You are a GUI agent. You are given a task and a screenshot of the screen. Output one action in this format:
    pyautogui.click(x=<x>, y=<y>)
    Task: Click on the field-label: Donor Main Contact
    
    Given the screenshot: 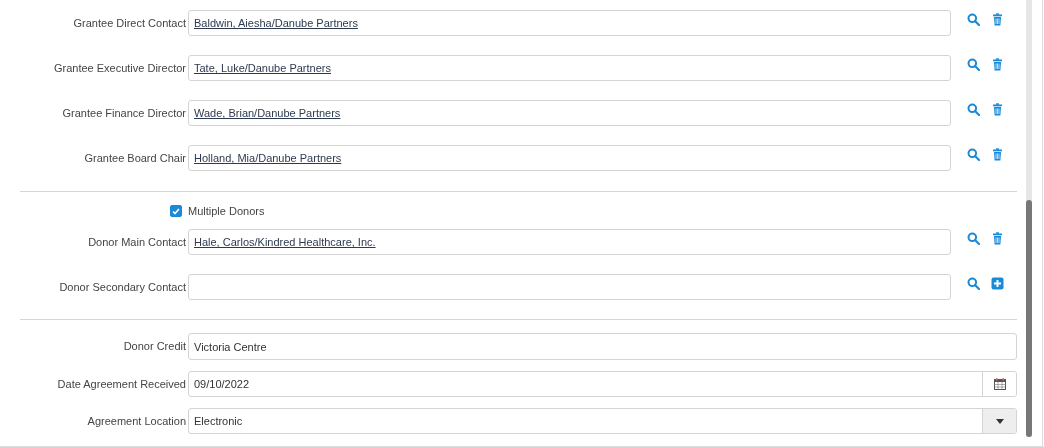 What is the action you would take?
    pyautogui.click(x=137, y=242)
    